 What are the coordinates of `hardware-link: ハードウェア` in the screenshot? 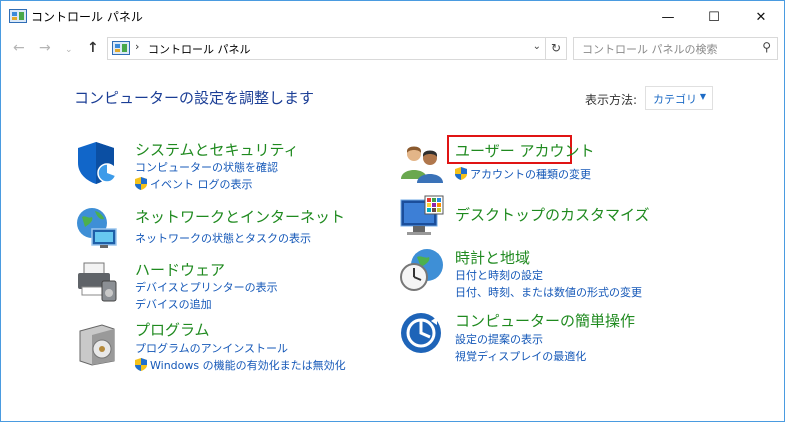 It's located at (180, 269).